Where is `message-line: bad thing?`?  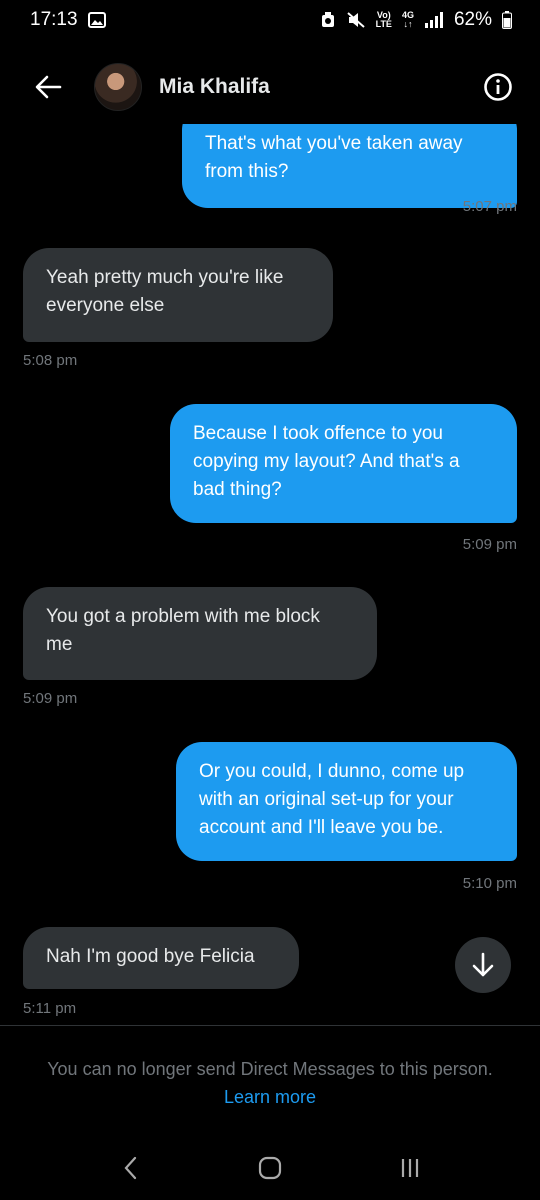
message-line: bad thing? is located at coordinates (237, 489).